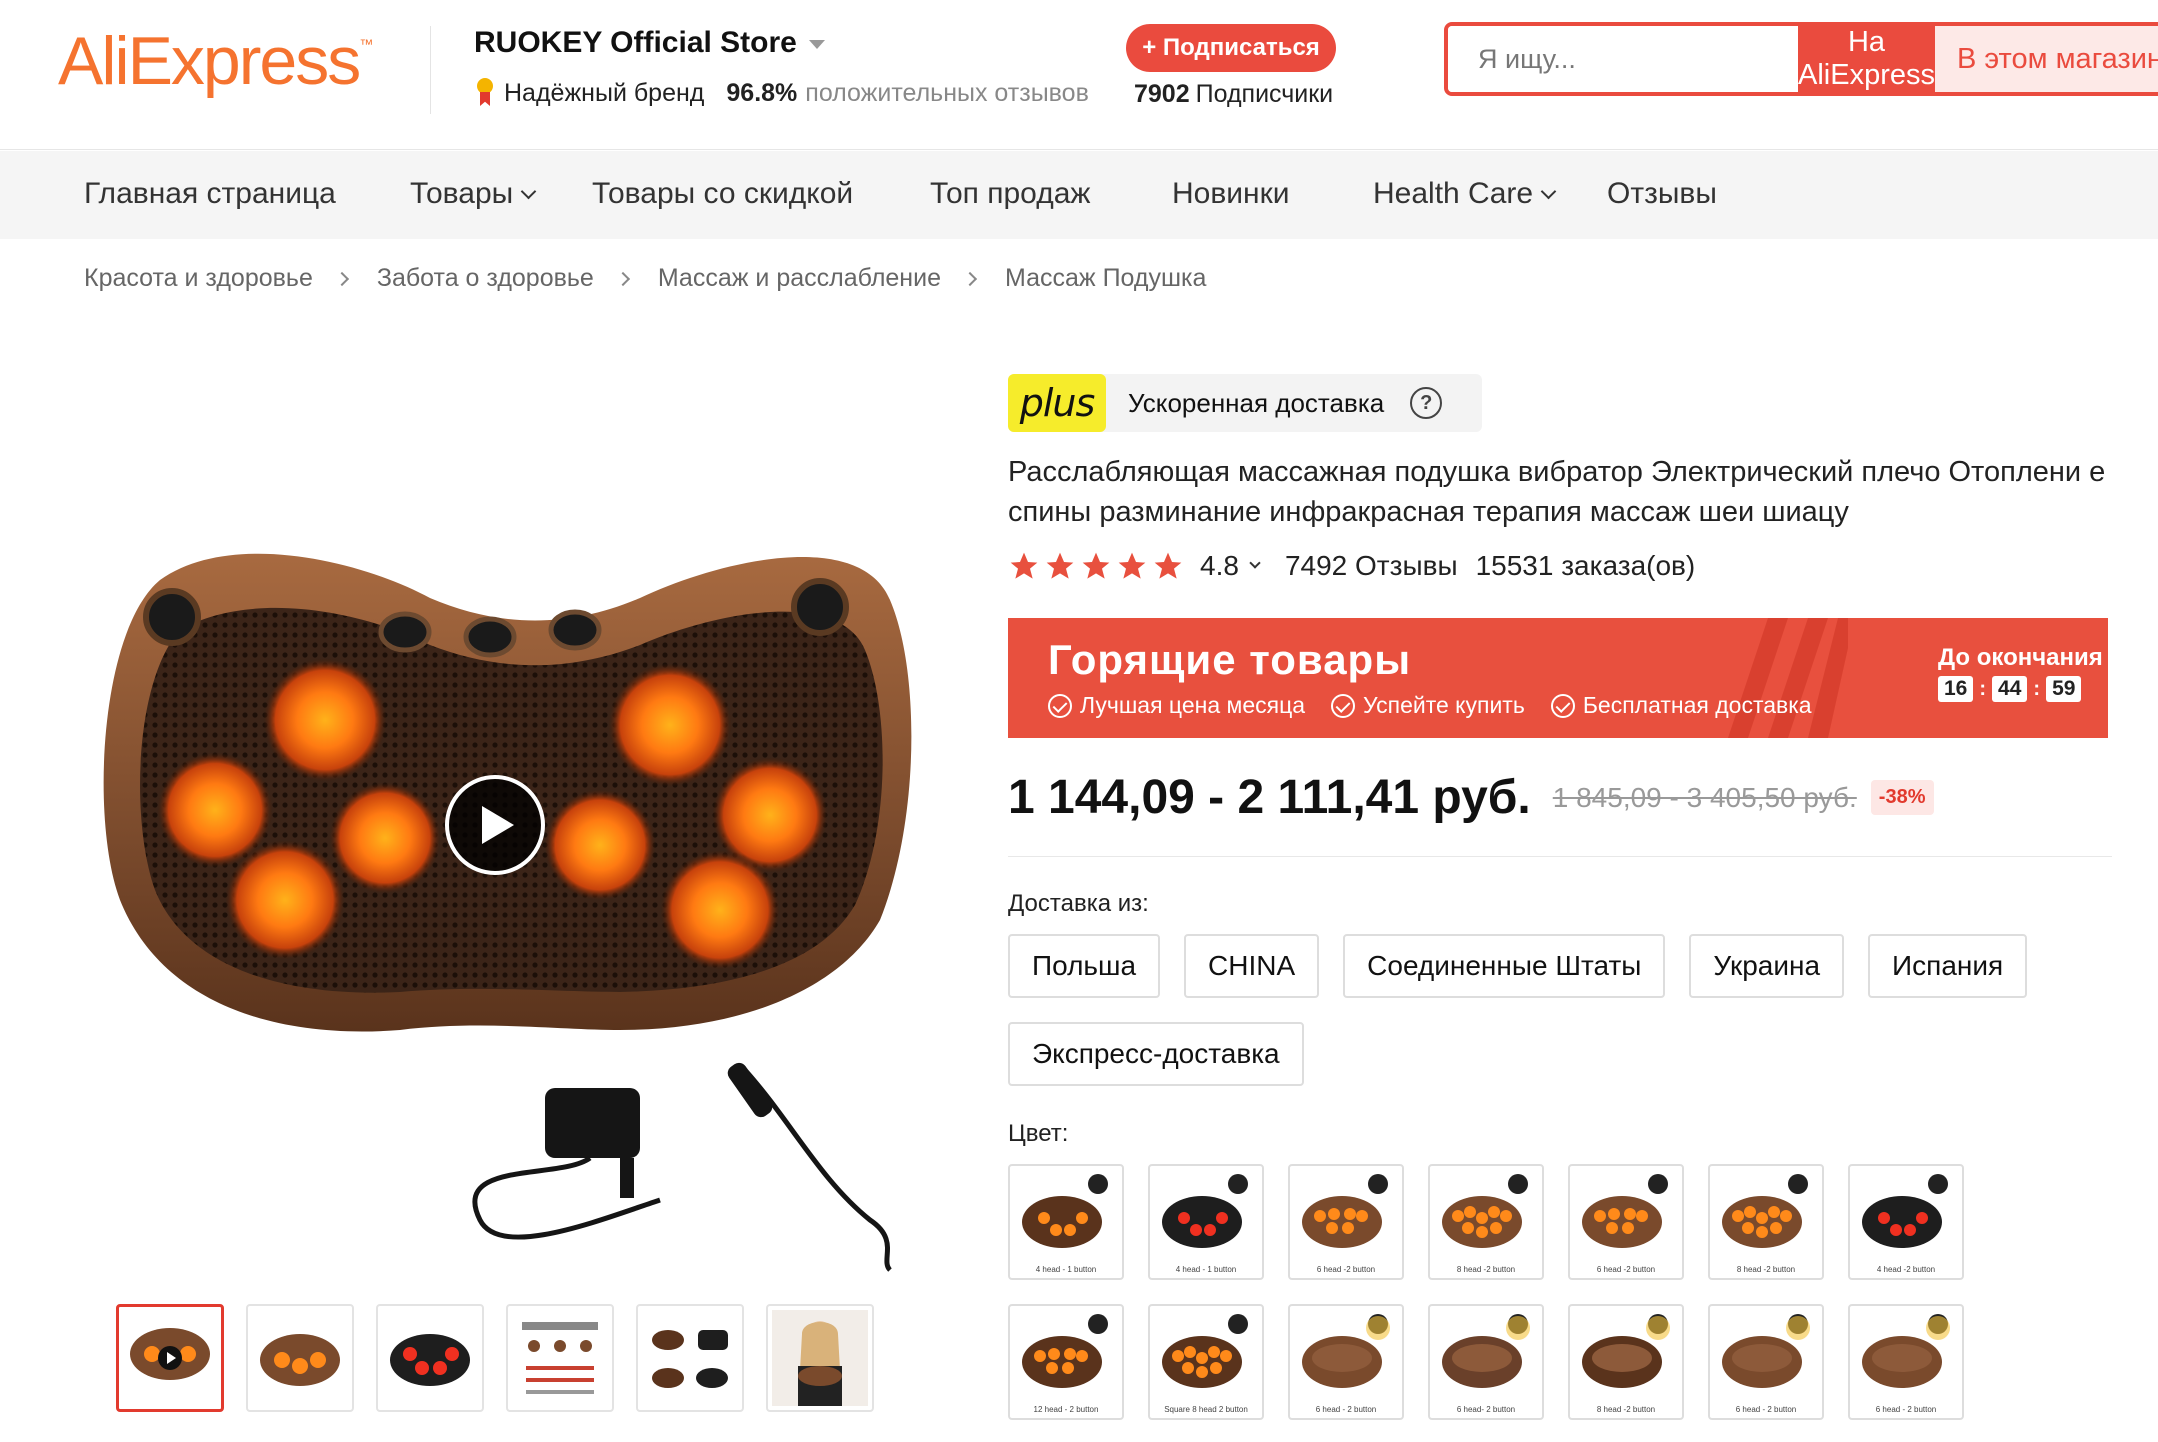  I want to click on subscribe-button: + Подписаться, so click(1231, 48).